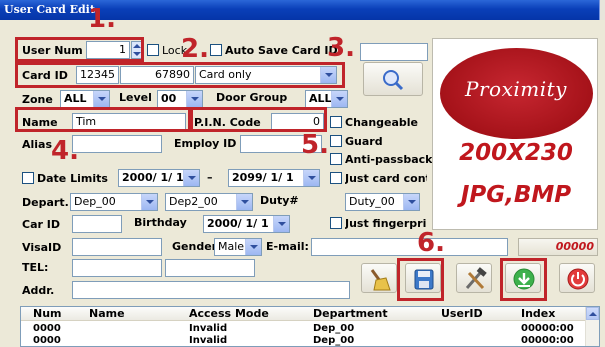 Image resolution: width=605 pixels, height=347 pixels. What do you see at coordinates (350, 314) in the screenshot?
I see `column-header-department: Department` at bounding box center [350, 314].